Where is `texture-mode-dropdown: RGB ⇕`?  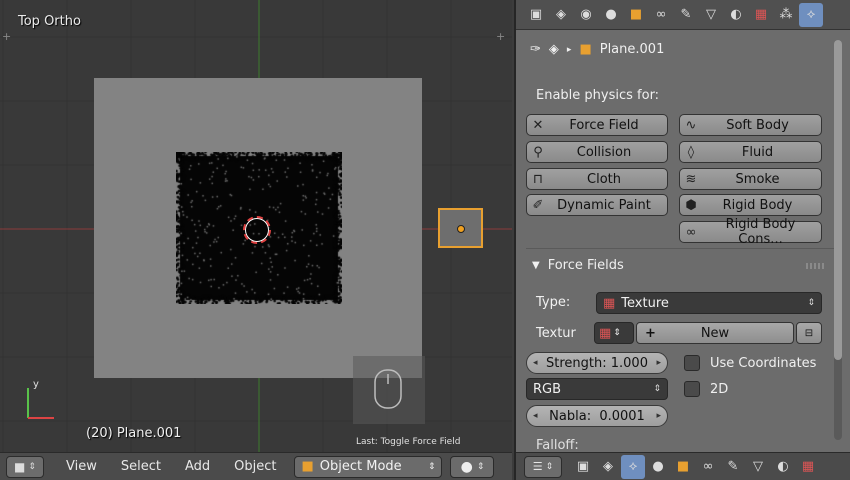
texture-mode-dropdown: RGB ⇕ is located at coordinates (597, 389).